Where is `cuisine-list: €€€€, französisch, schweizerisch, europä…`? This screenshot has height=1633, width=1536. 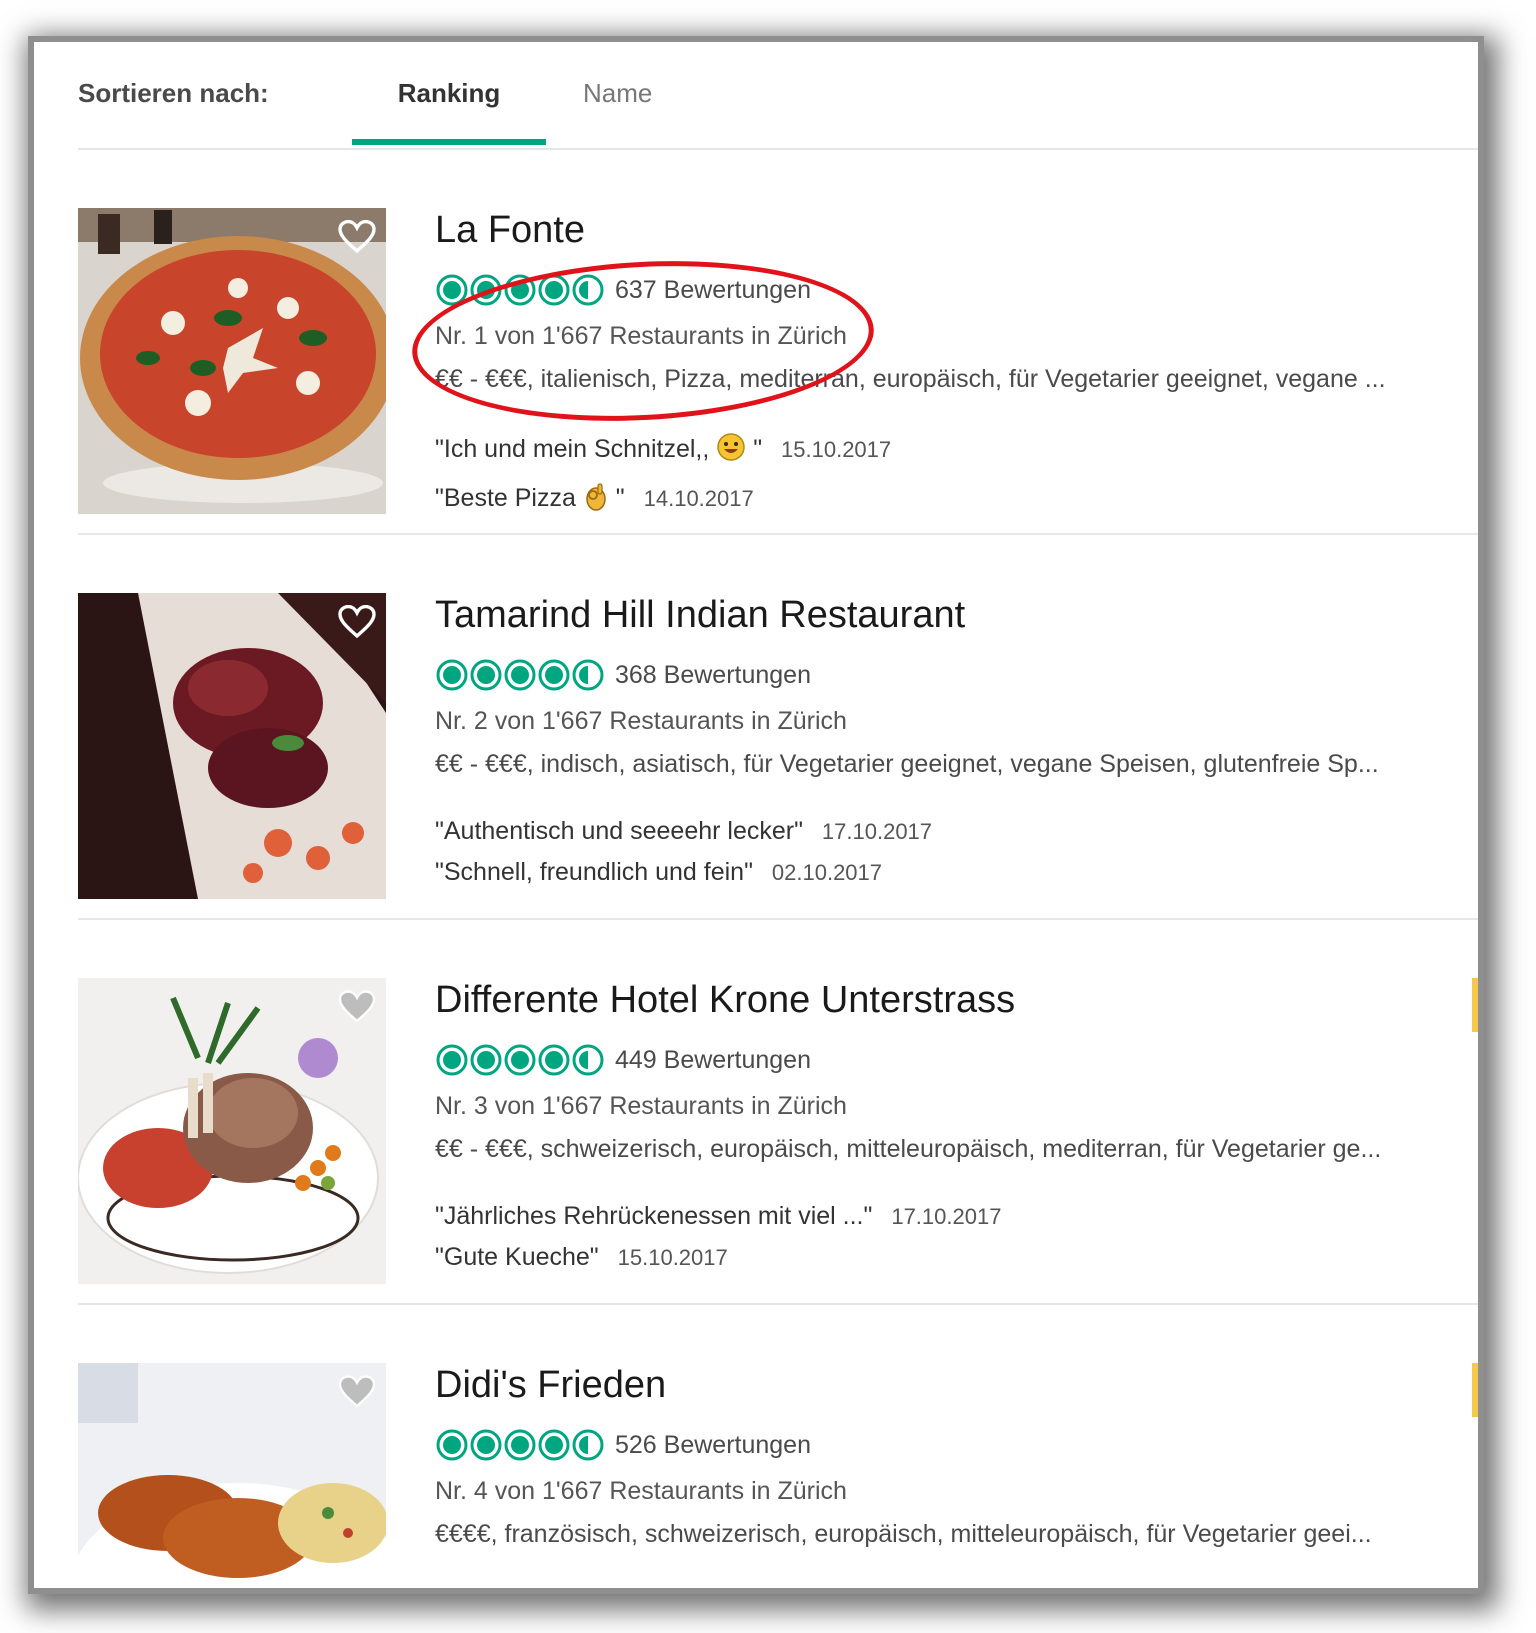
cuisine-list: €€€€, französisch, schweizerisch, europä… is located at coordinates (903, 1534).